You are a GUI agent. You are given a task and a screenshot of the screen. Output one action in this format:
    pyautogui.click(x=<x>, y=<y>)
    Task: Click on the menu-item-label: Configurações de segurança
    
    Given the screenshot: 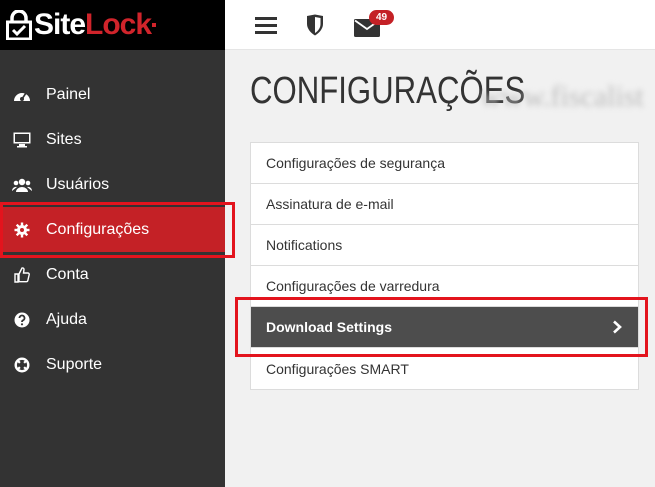 What is the action you would take?
    pyautogui.click(x=356, y=163)
    